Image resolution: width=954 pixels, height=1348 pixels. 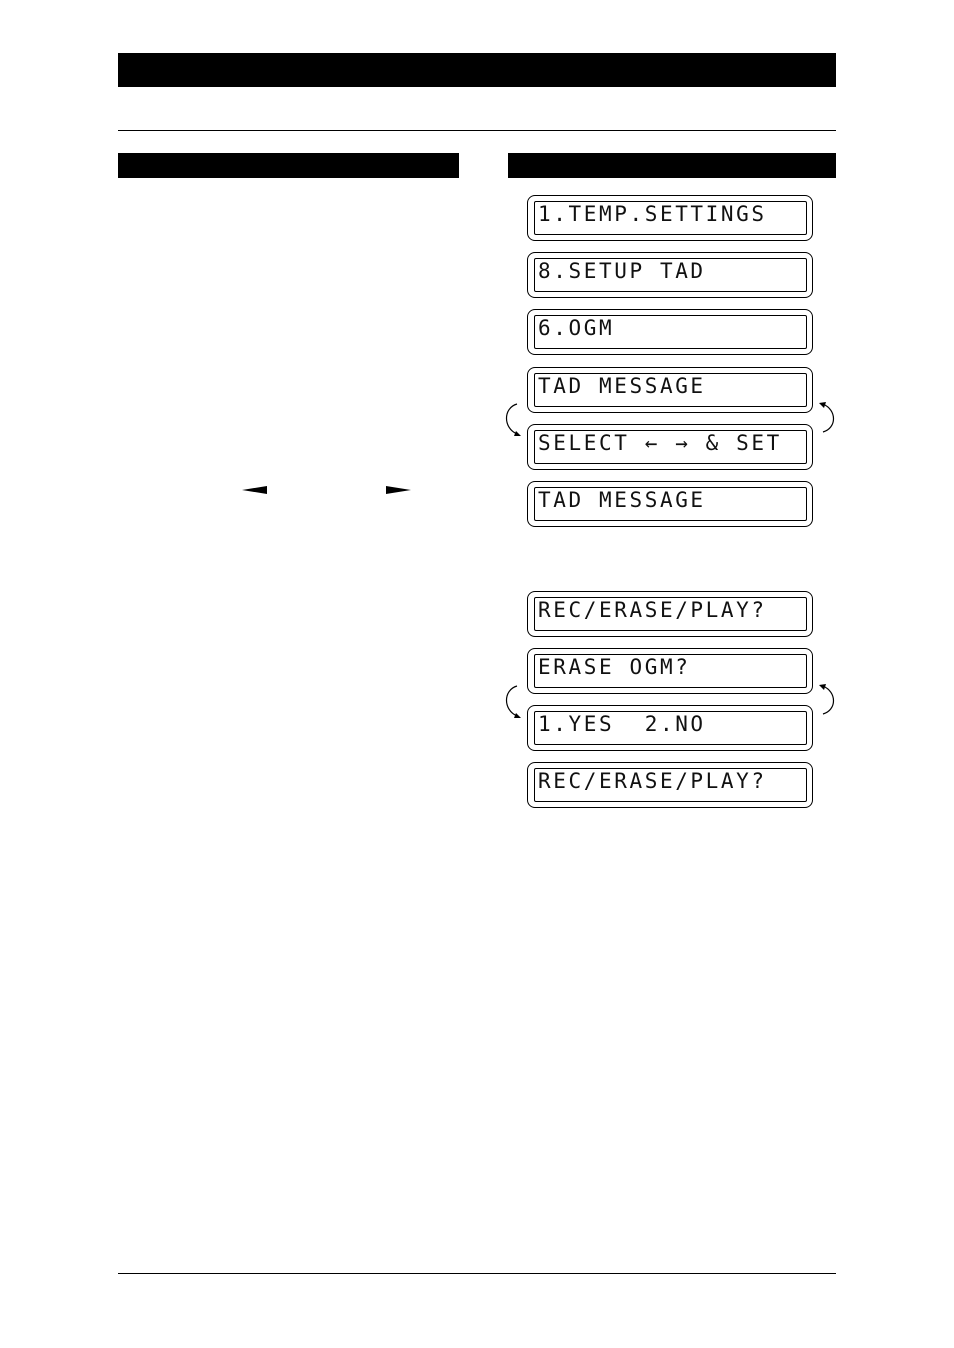 I want to click on lcd-display: ERASE OGM?, so click(x=670, y=671).